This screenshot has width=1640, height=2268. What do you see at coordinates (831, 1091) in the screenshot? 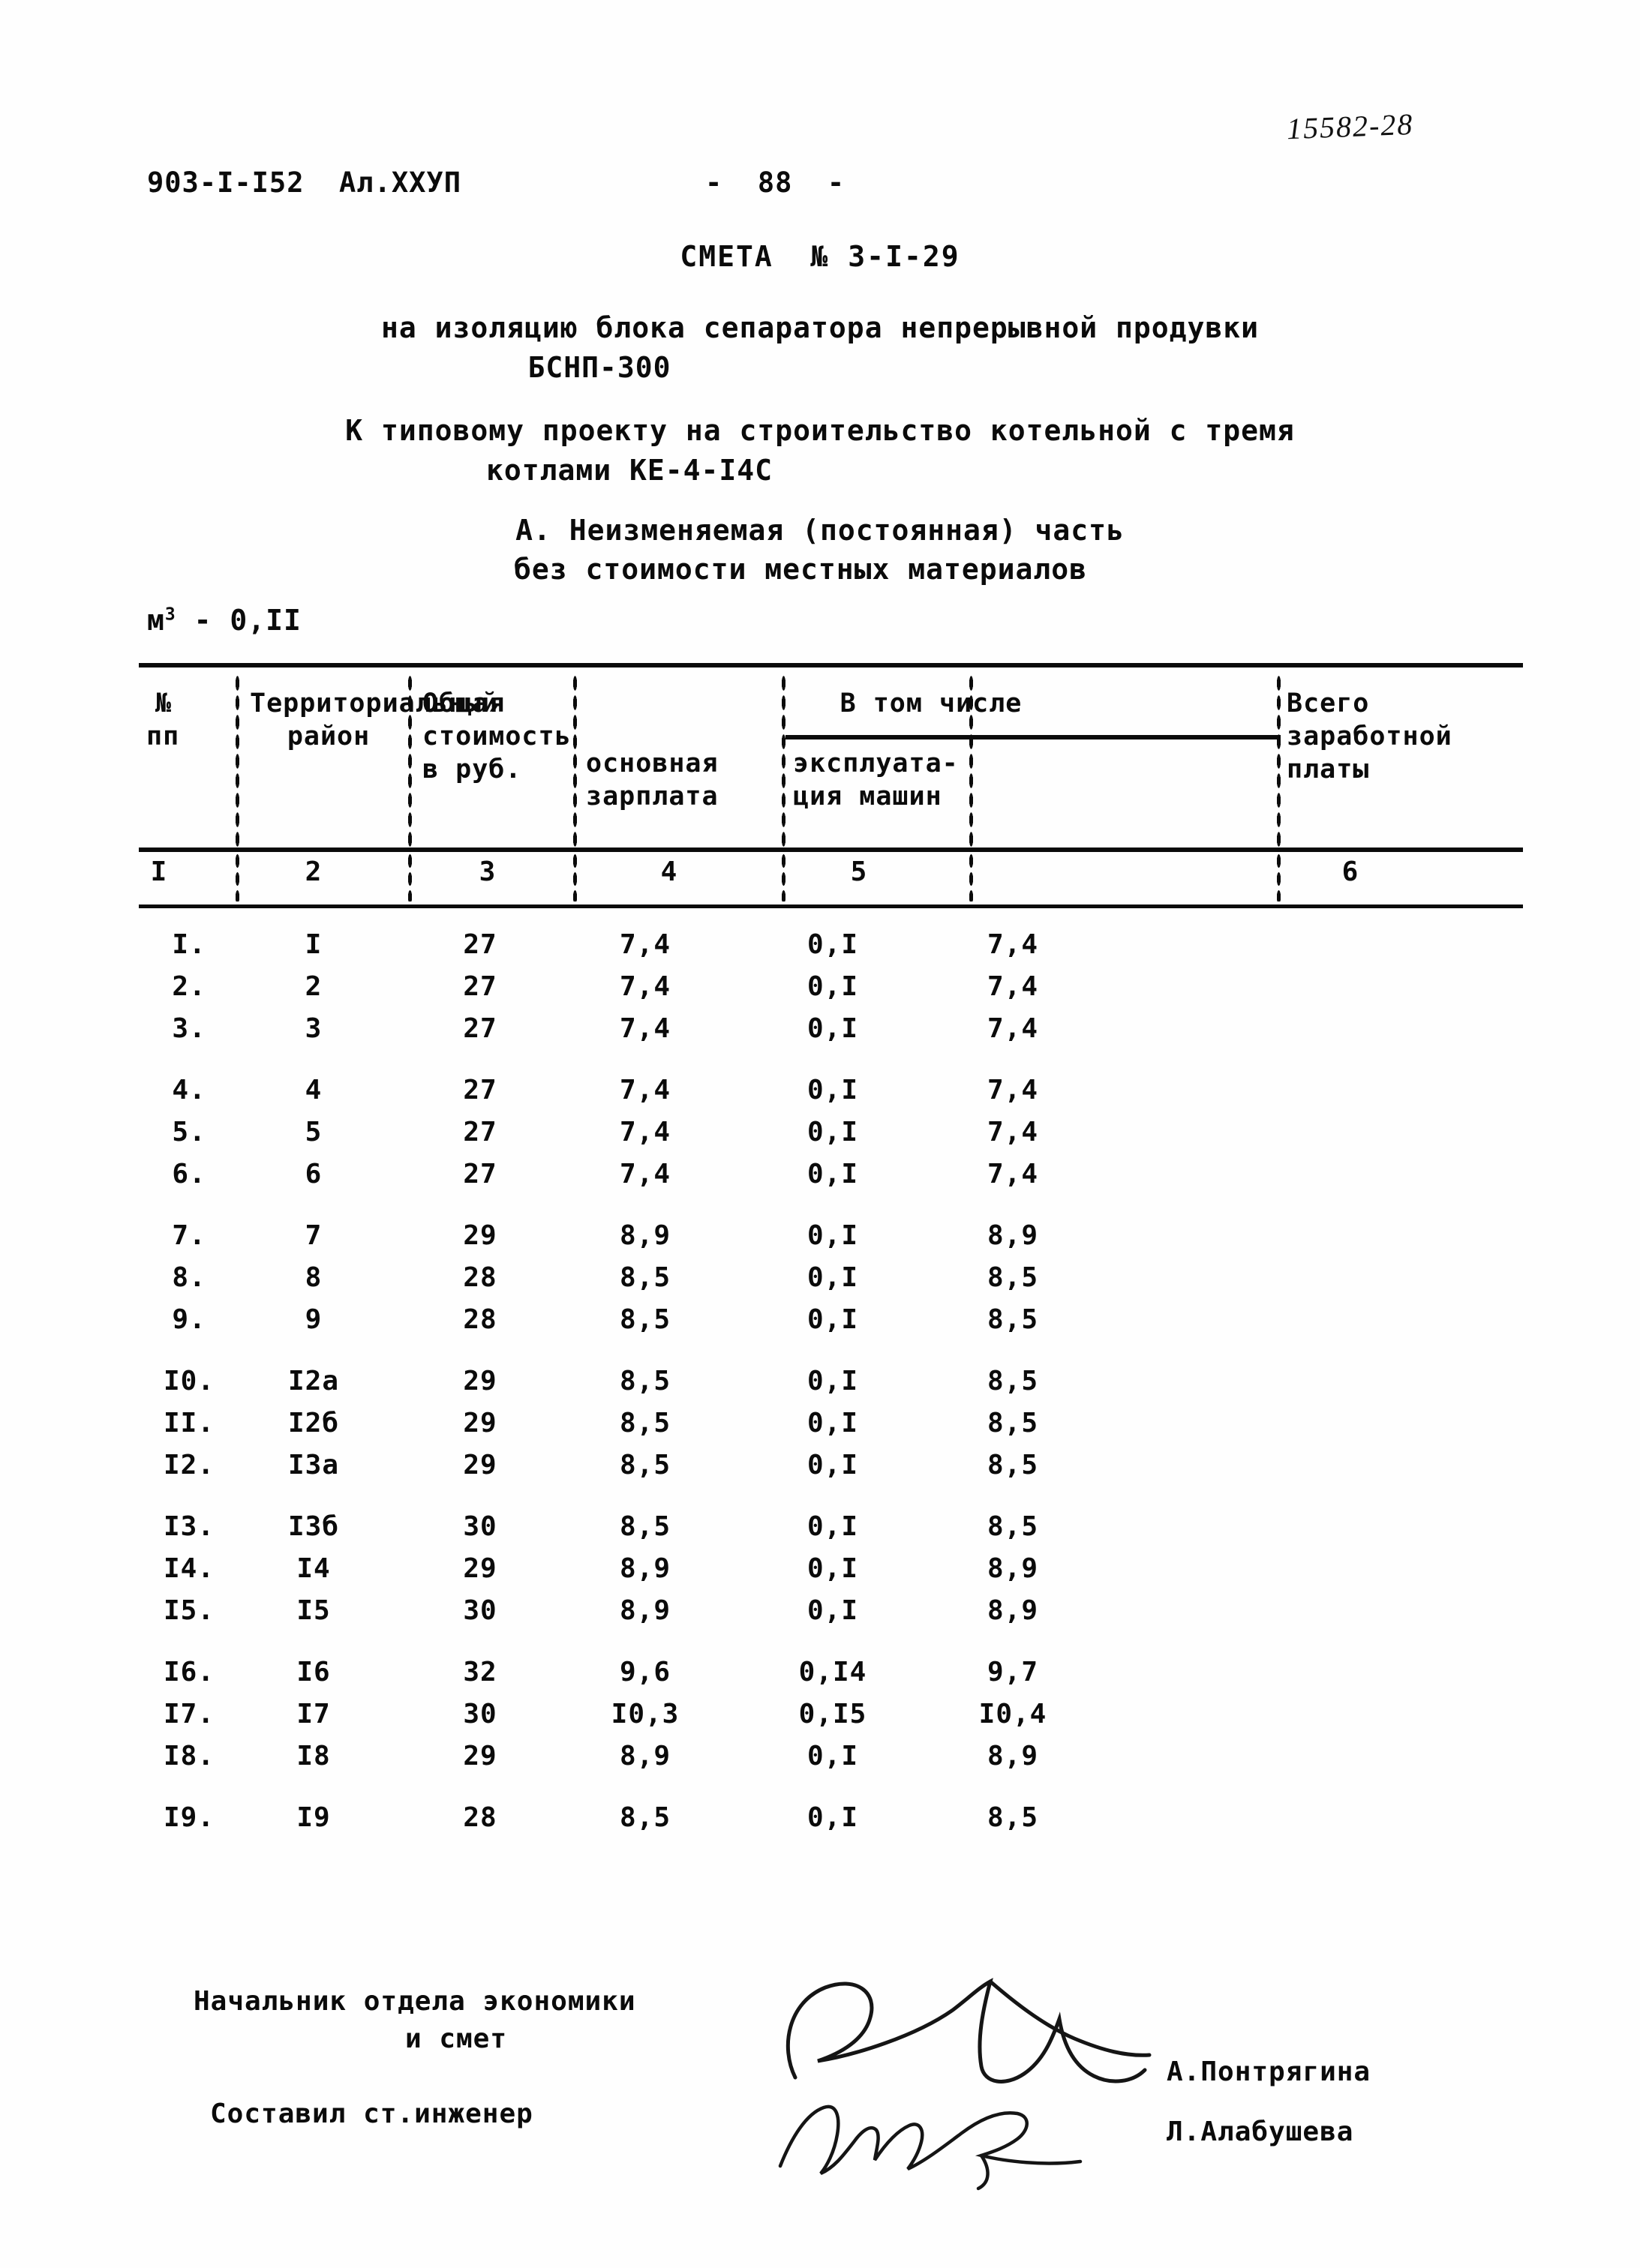
I see `table-row: 4. 4 27 7,4 0,I 7,4` at bounding box center [831, 1091].